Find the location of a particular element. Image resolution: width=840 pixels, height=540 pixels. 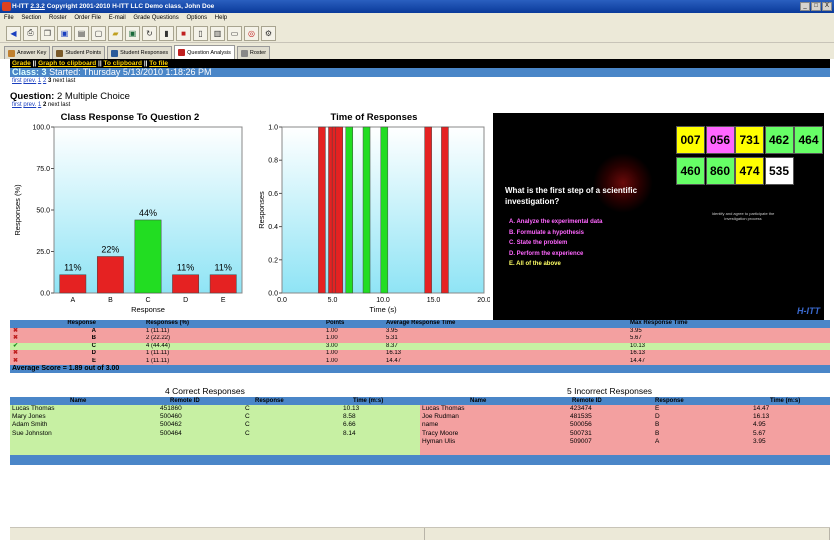

maximize-button: □ is located at coordinates (816, 6).